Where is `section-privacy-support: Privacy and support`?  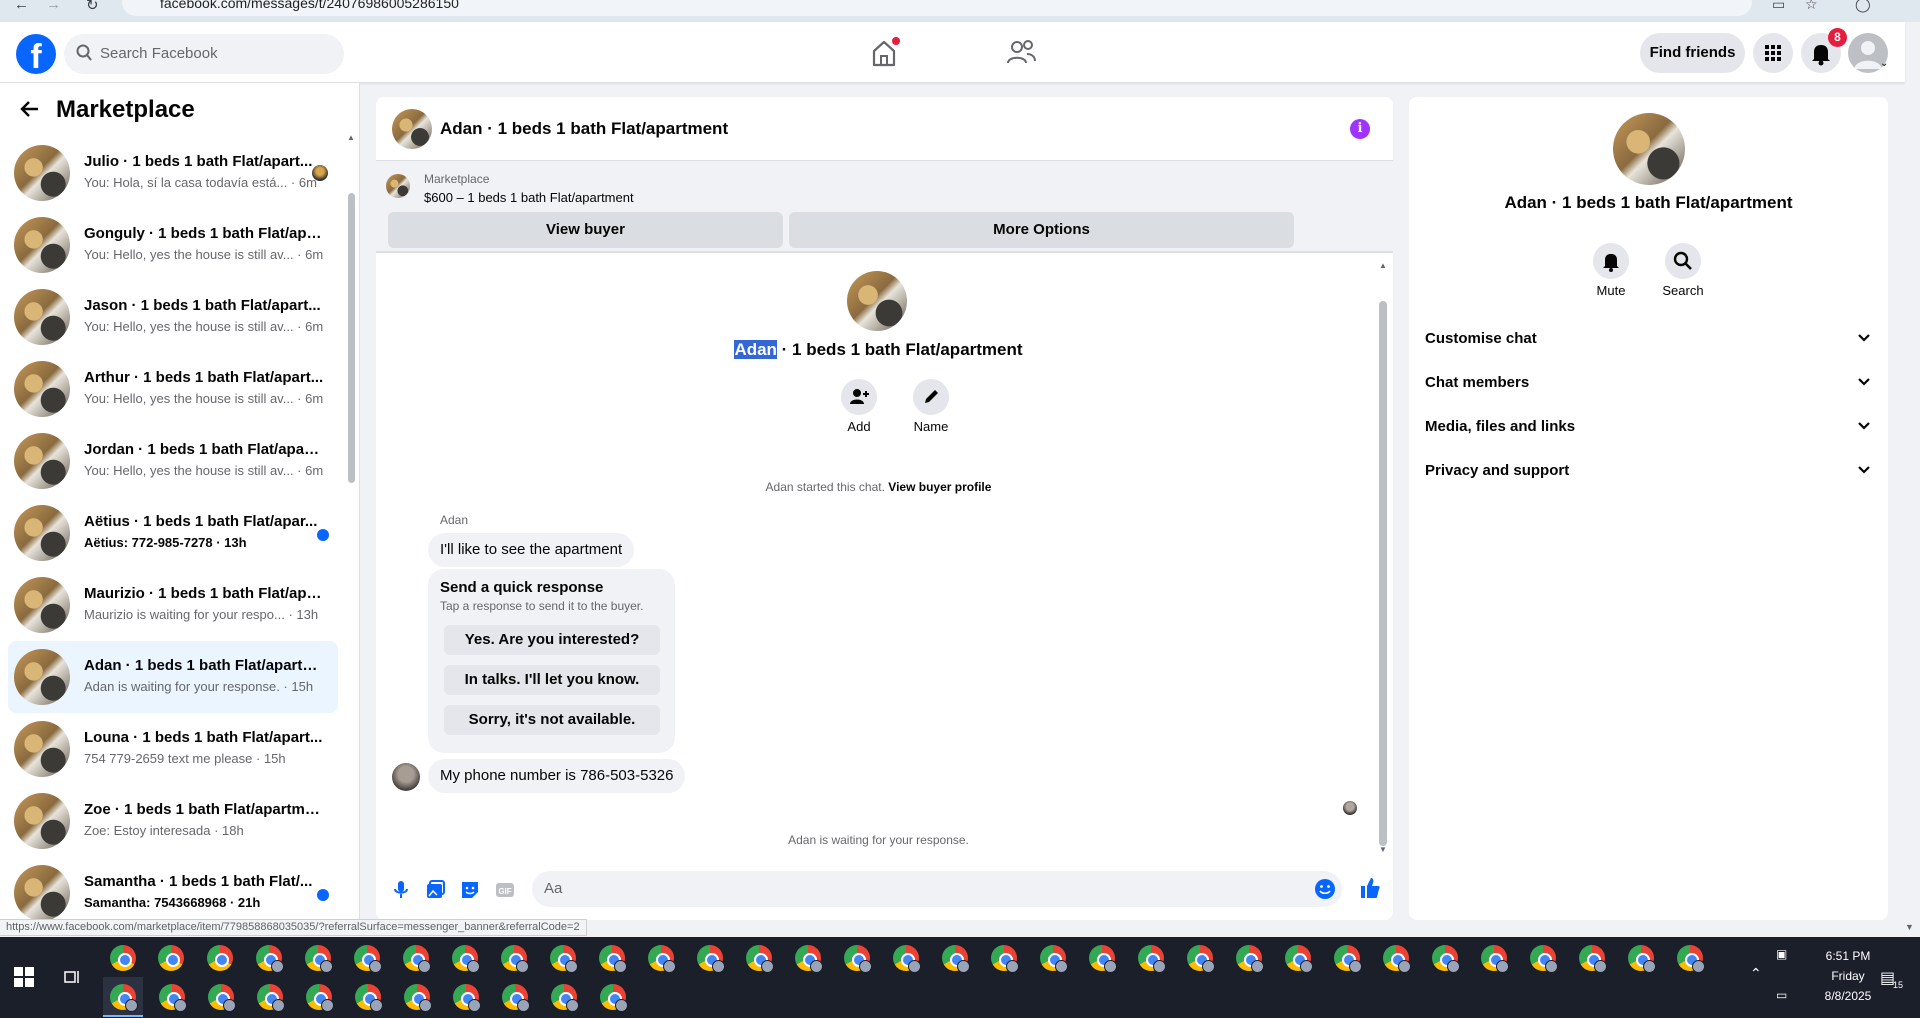
section-privacy-support: Privacy and support is located at coordinates (1652, 471).